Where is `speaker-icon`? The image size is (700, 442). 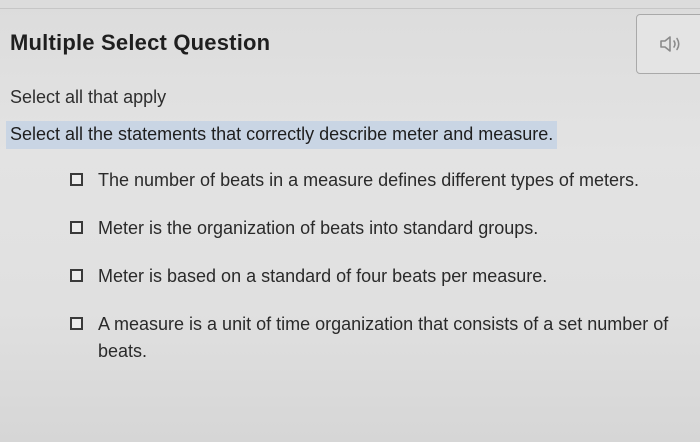 speaker-icon is located at coordinates (670, 44).